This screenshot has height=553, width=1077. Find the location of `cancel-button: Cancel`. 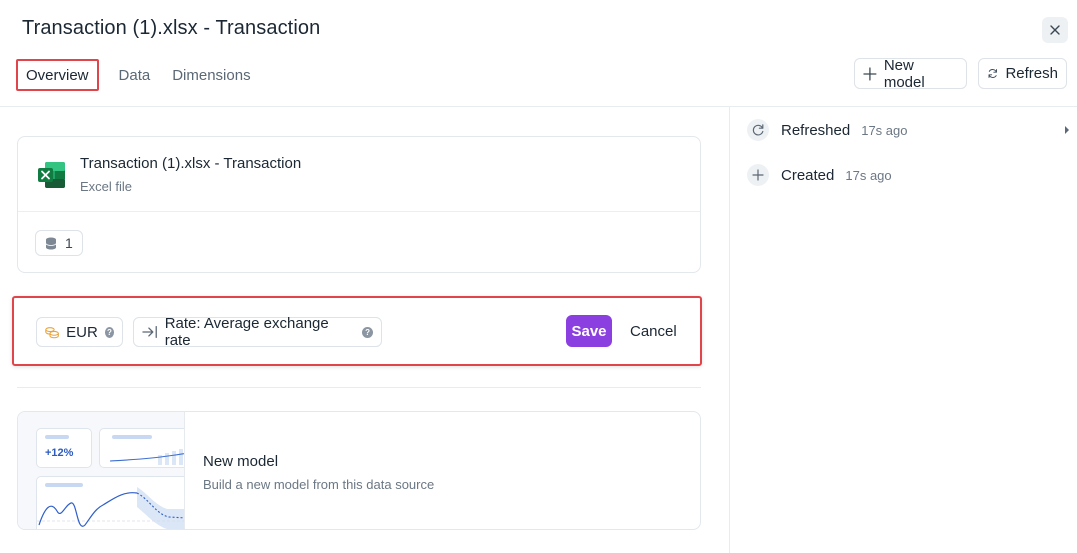

cancel-button: Cancel is located at coordinates (653, 331).